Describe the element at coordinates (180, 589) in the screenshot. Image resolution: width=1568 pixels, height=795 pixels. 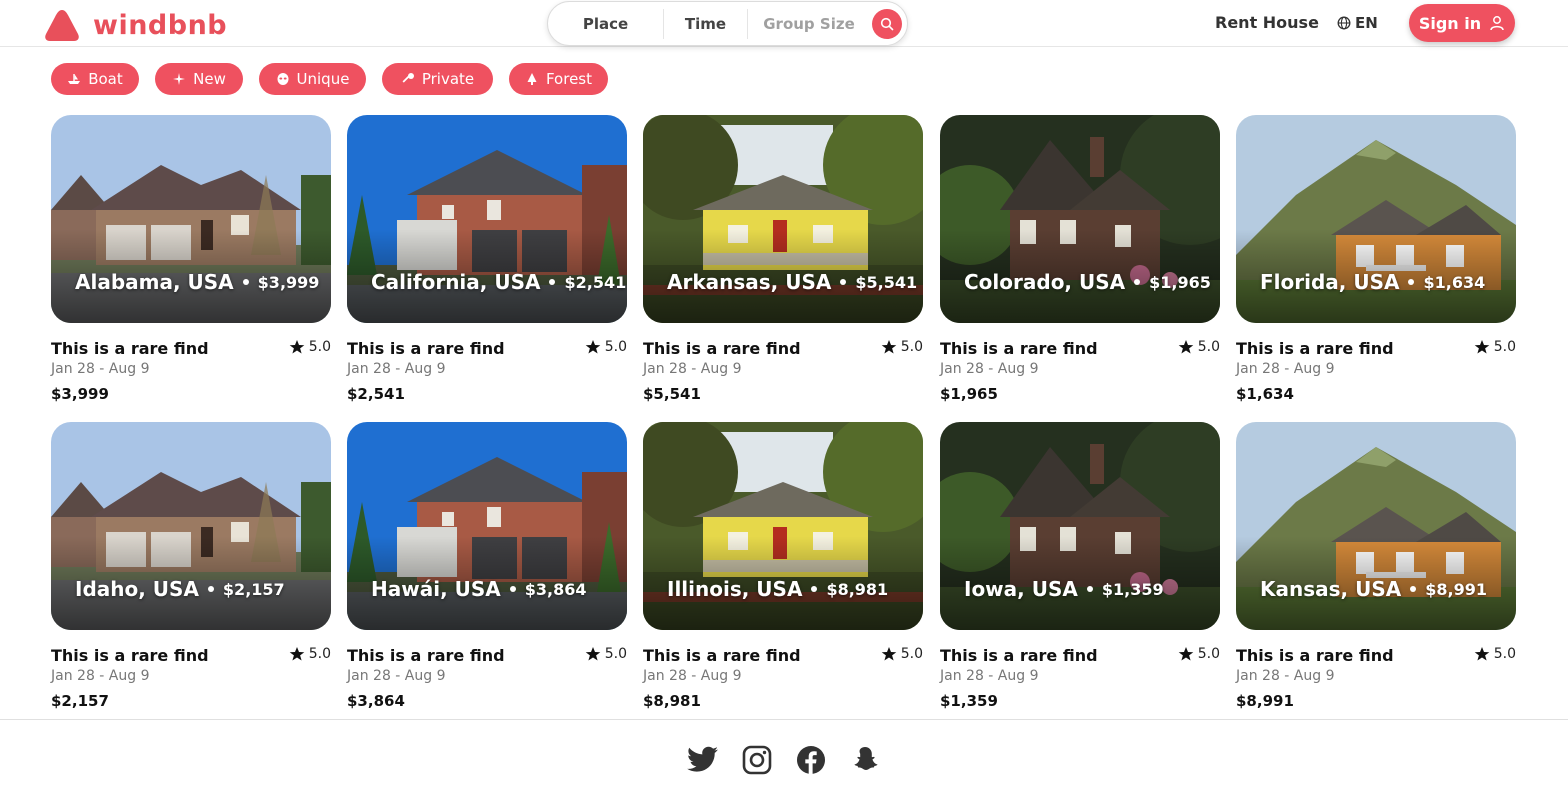
I see `listing-overlay: Idaho, USA $2,157` at that location.